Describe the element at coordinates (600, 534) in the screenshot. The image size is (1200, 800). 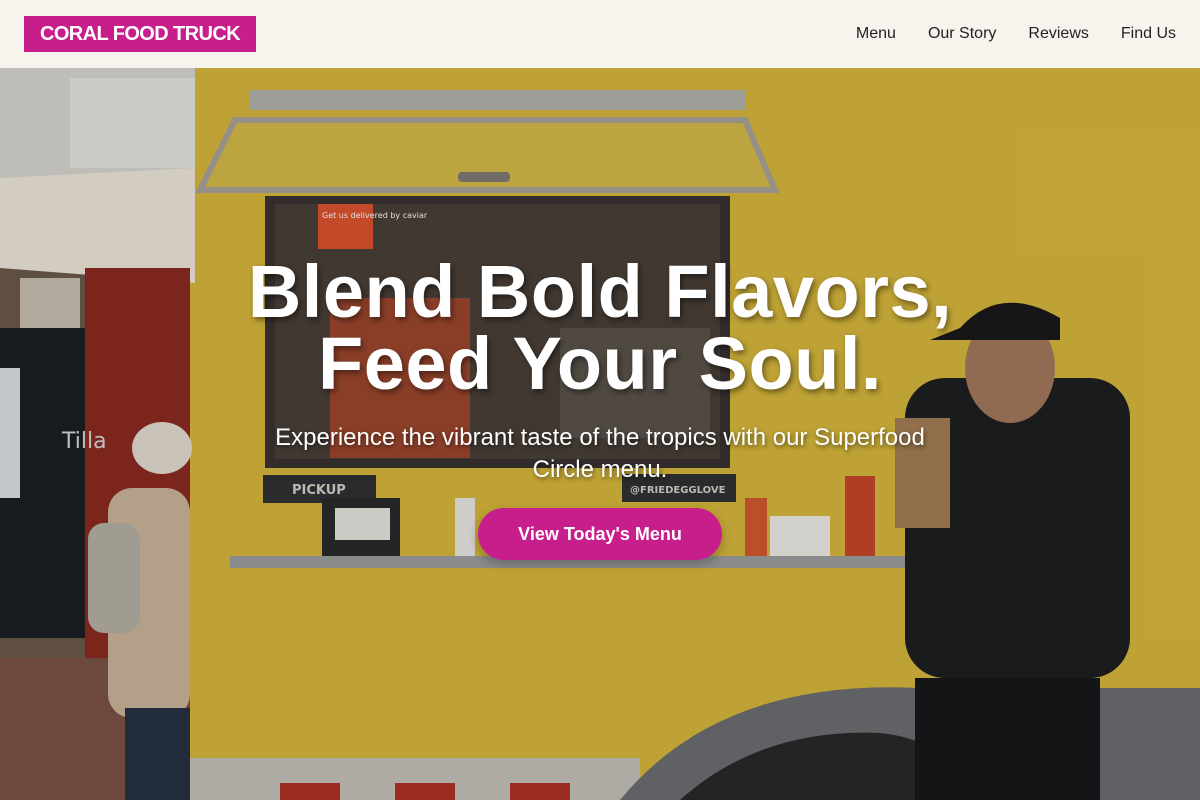
I see `view-menu-button: View Today's Menu` at that location.